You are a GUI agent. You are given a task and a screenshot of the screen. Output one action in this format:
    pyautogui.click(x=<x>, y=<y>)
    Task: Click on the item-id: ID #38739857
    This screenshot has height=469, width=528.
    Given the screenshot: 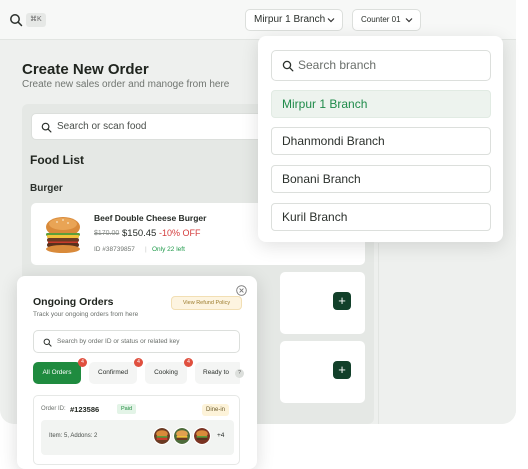 What is the action you would take?
    pyautogui.click(x=114, y=249)
    